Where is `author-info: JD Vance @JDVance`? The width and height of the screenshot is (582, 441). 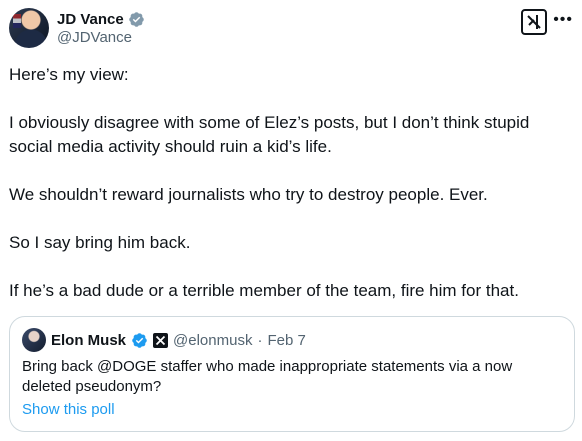 author-info: JD Vance @JDVance is located at coordinates (101, 27).